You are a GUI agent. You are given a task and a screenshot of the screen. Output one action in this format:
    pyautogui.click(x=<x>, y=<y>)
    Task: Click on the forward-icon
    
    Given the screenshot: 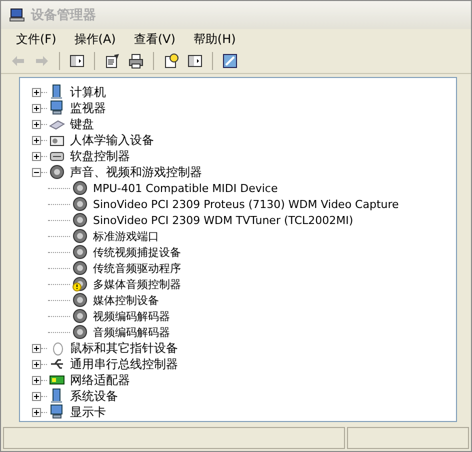 What is the action you would take?
    pyautogui.click(x=42, y=61)
    